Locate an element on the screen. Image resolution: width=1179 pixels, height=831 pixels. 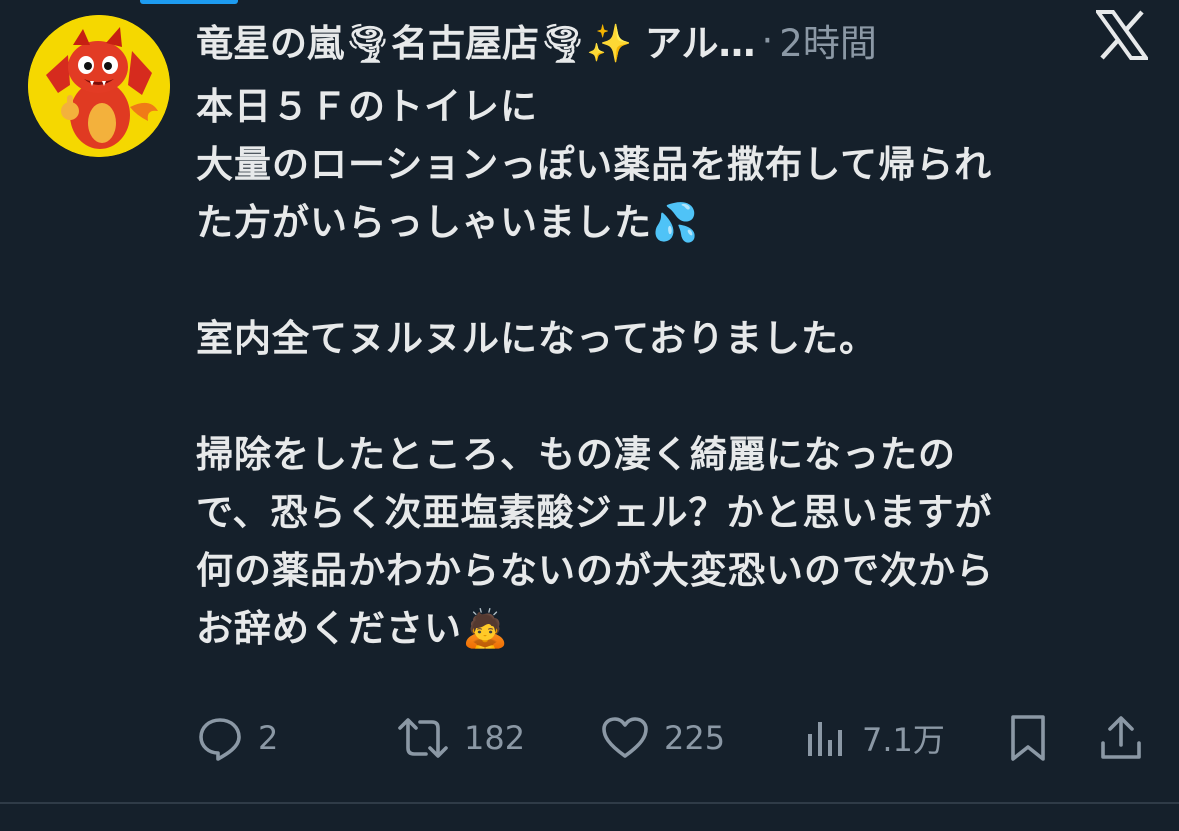
views-button: 7.1万 is located at coordinates (874, 738).